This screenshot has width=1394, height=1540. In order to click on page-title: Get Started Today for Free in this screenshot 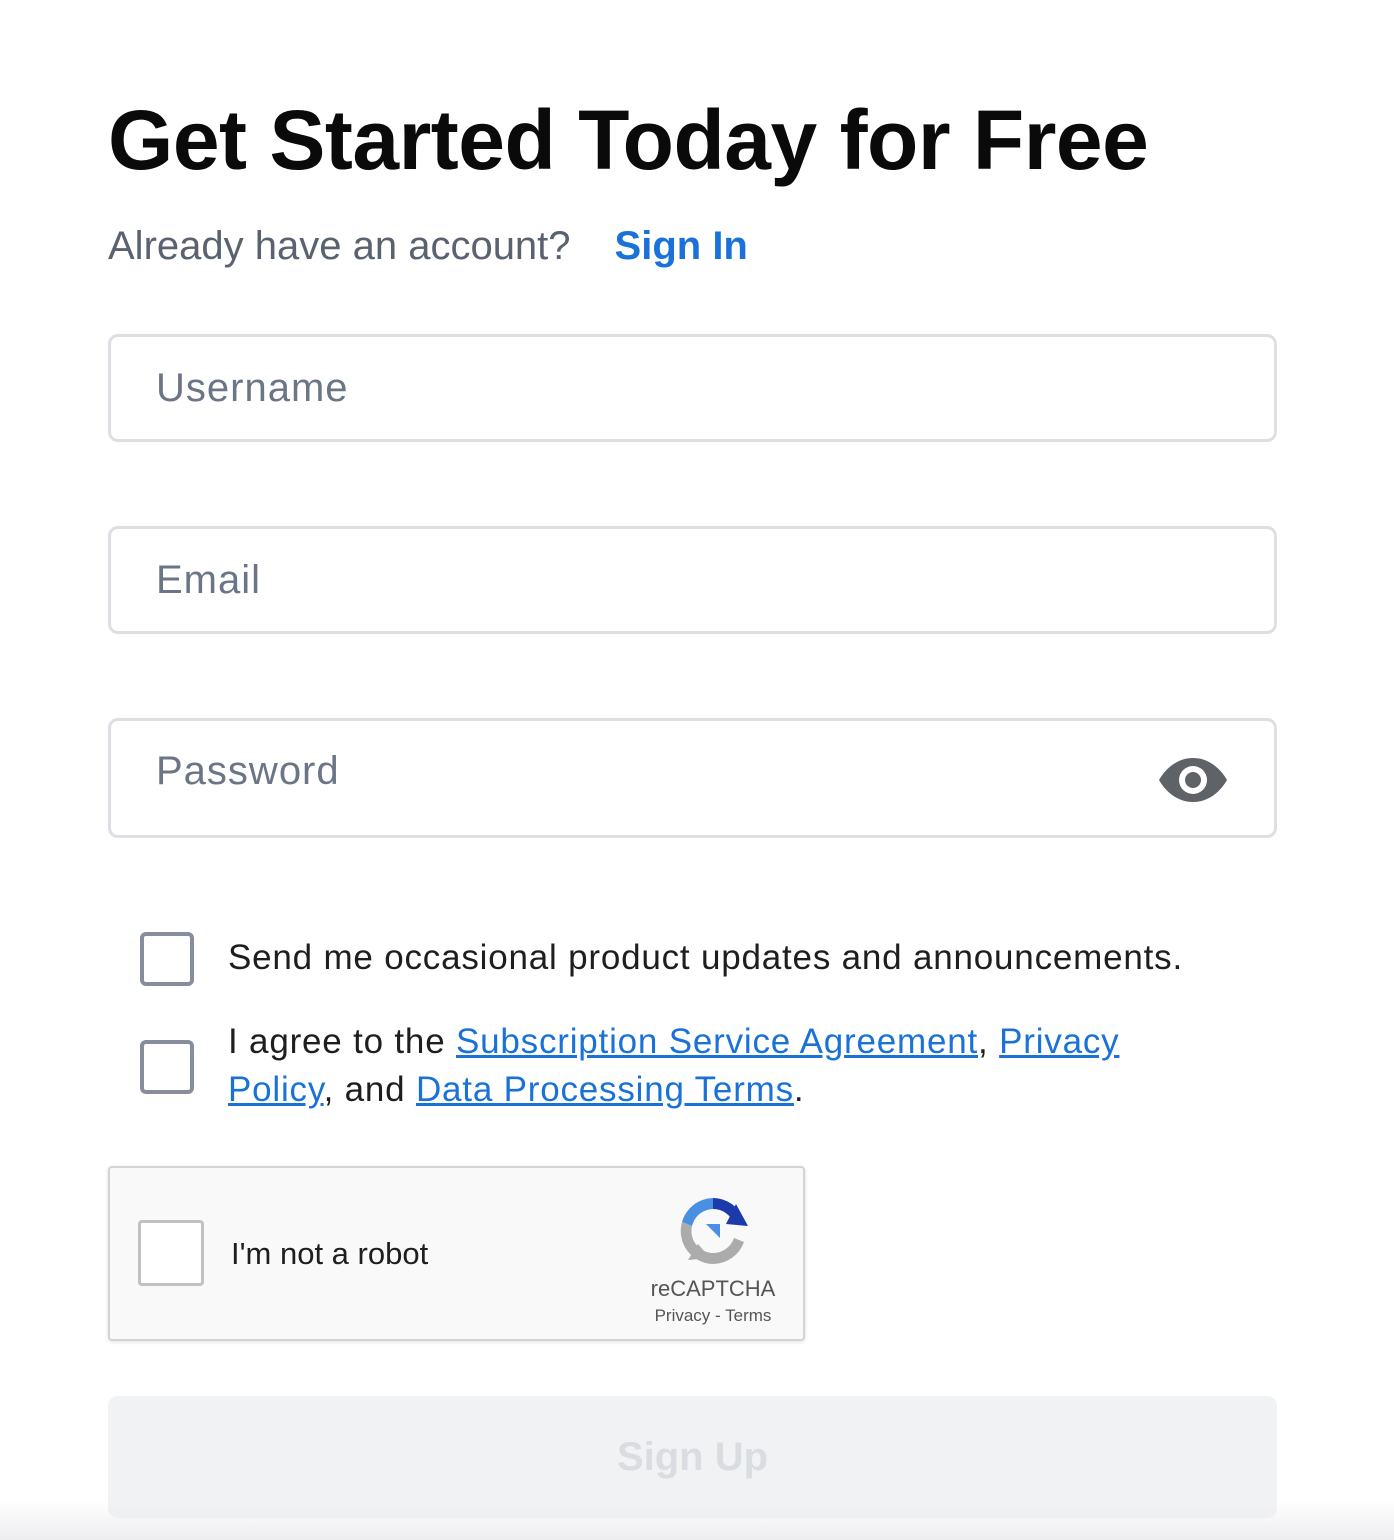, I will do `click(628, 140)`.